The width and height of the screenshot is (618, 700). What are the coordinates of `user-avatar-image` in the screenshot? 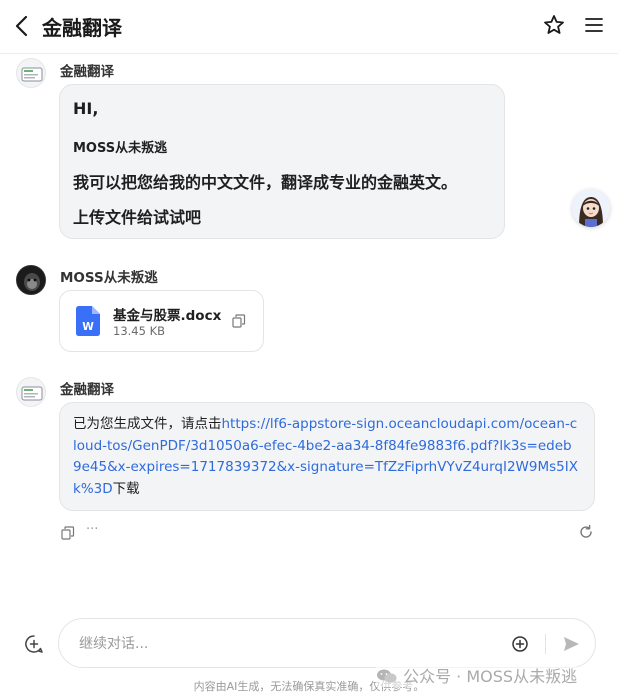 It's located at (31, 280).